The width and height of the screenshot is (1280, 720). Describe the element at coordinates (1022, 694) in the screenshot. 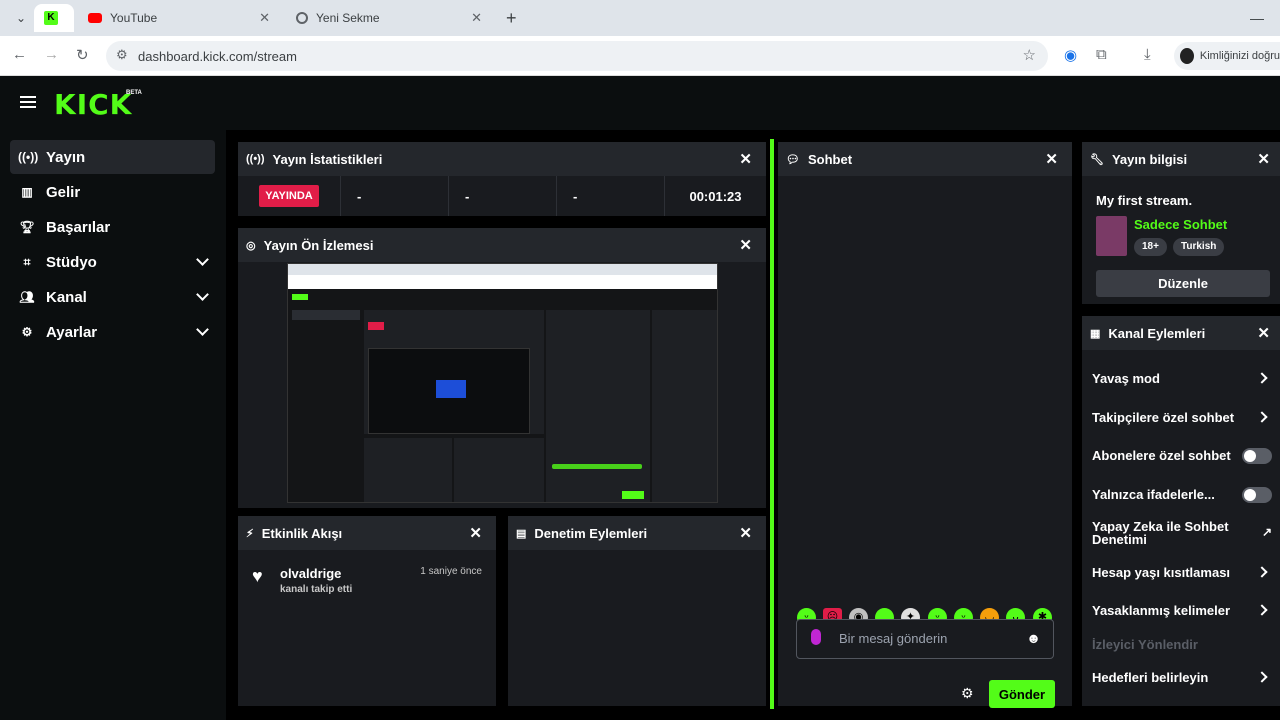

I see `send-button: Gönder` at that location.